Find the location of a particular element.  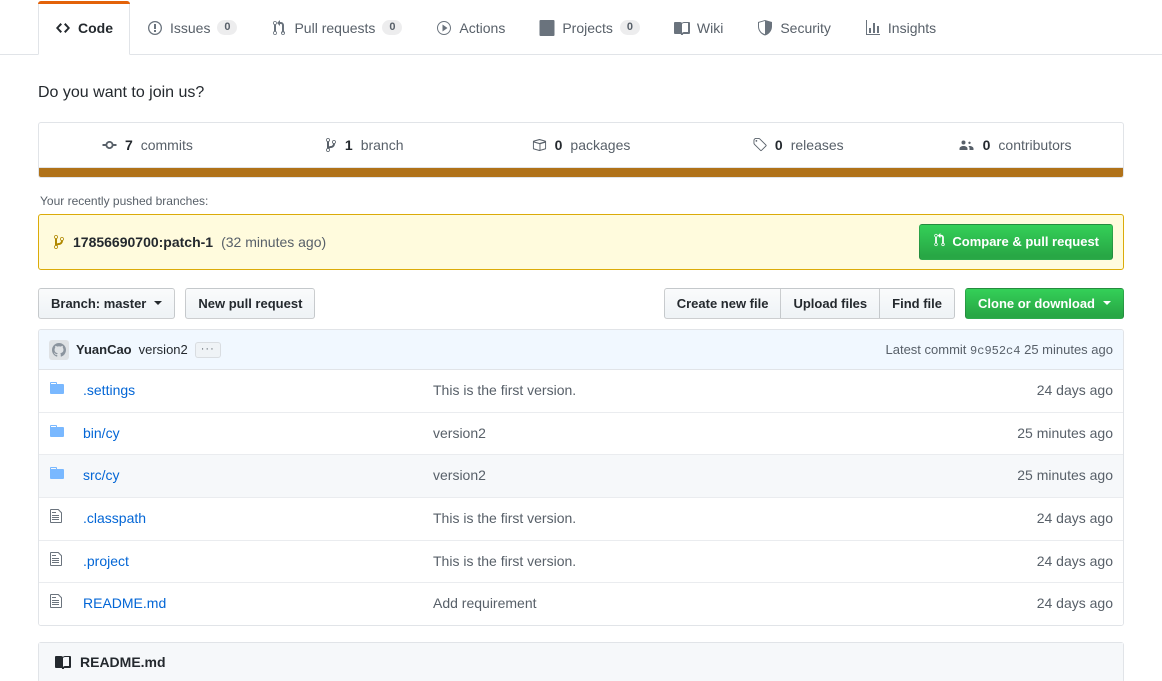

book-icon is located at coordinates (681, 28).